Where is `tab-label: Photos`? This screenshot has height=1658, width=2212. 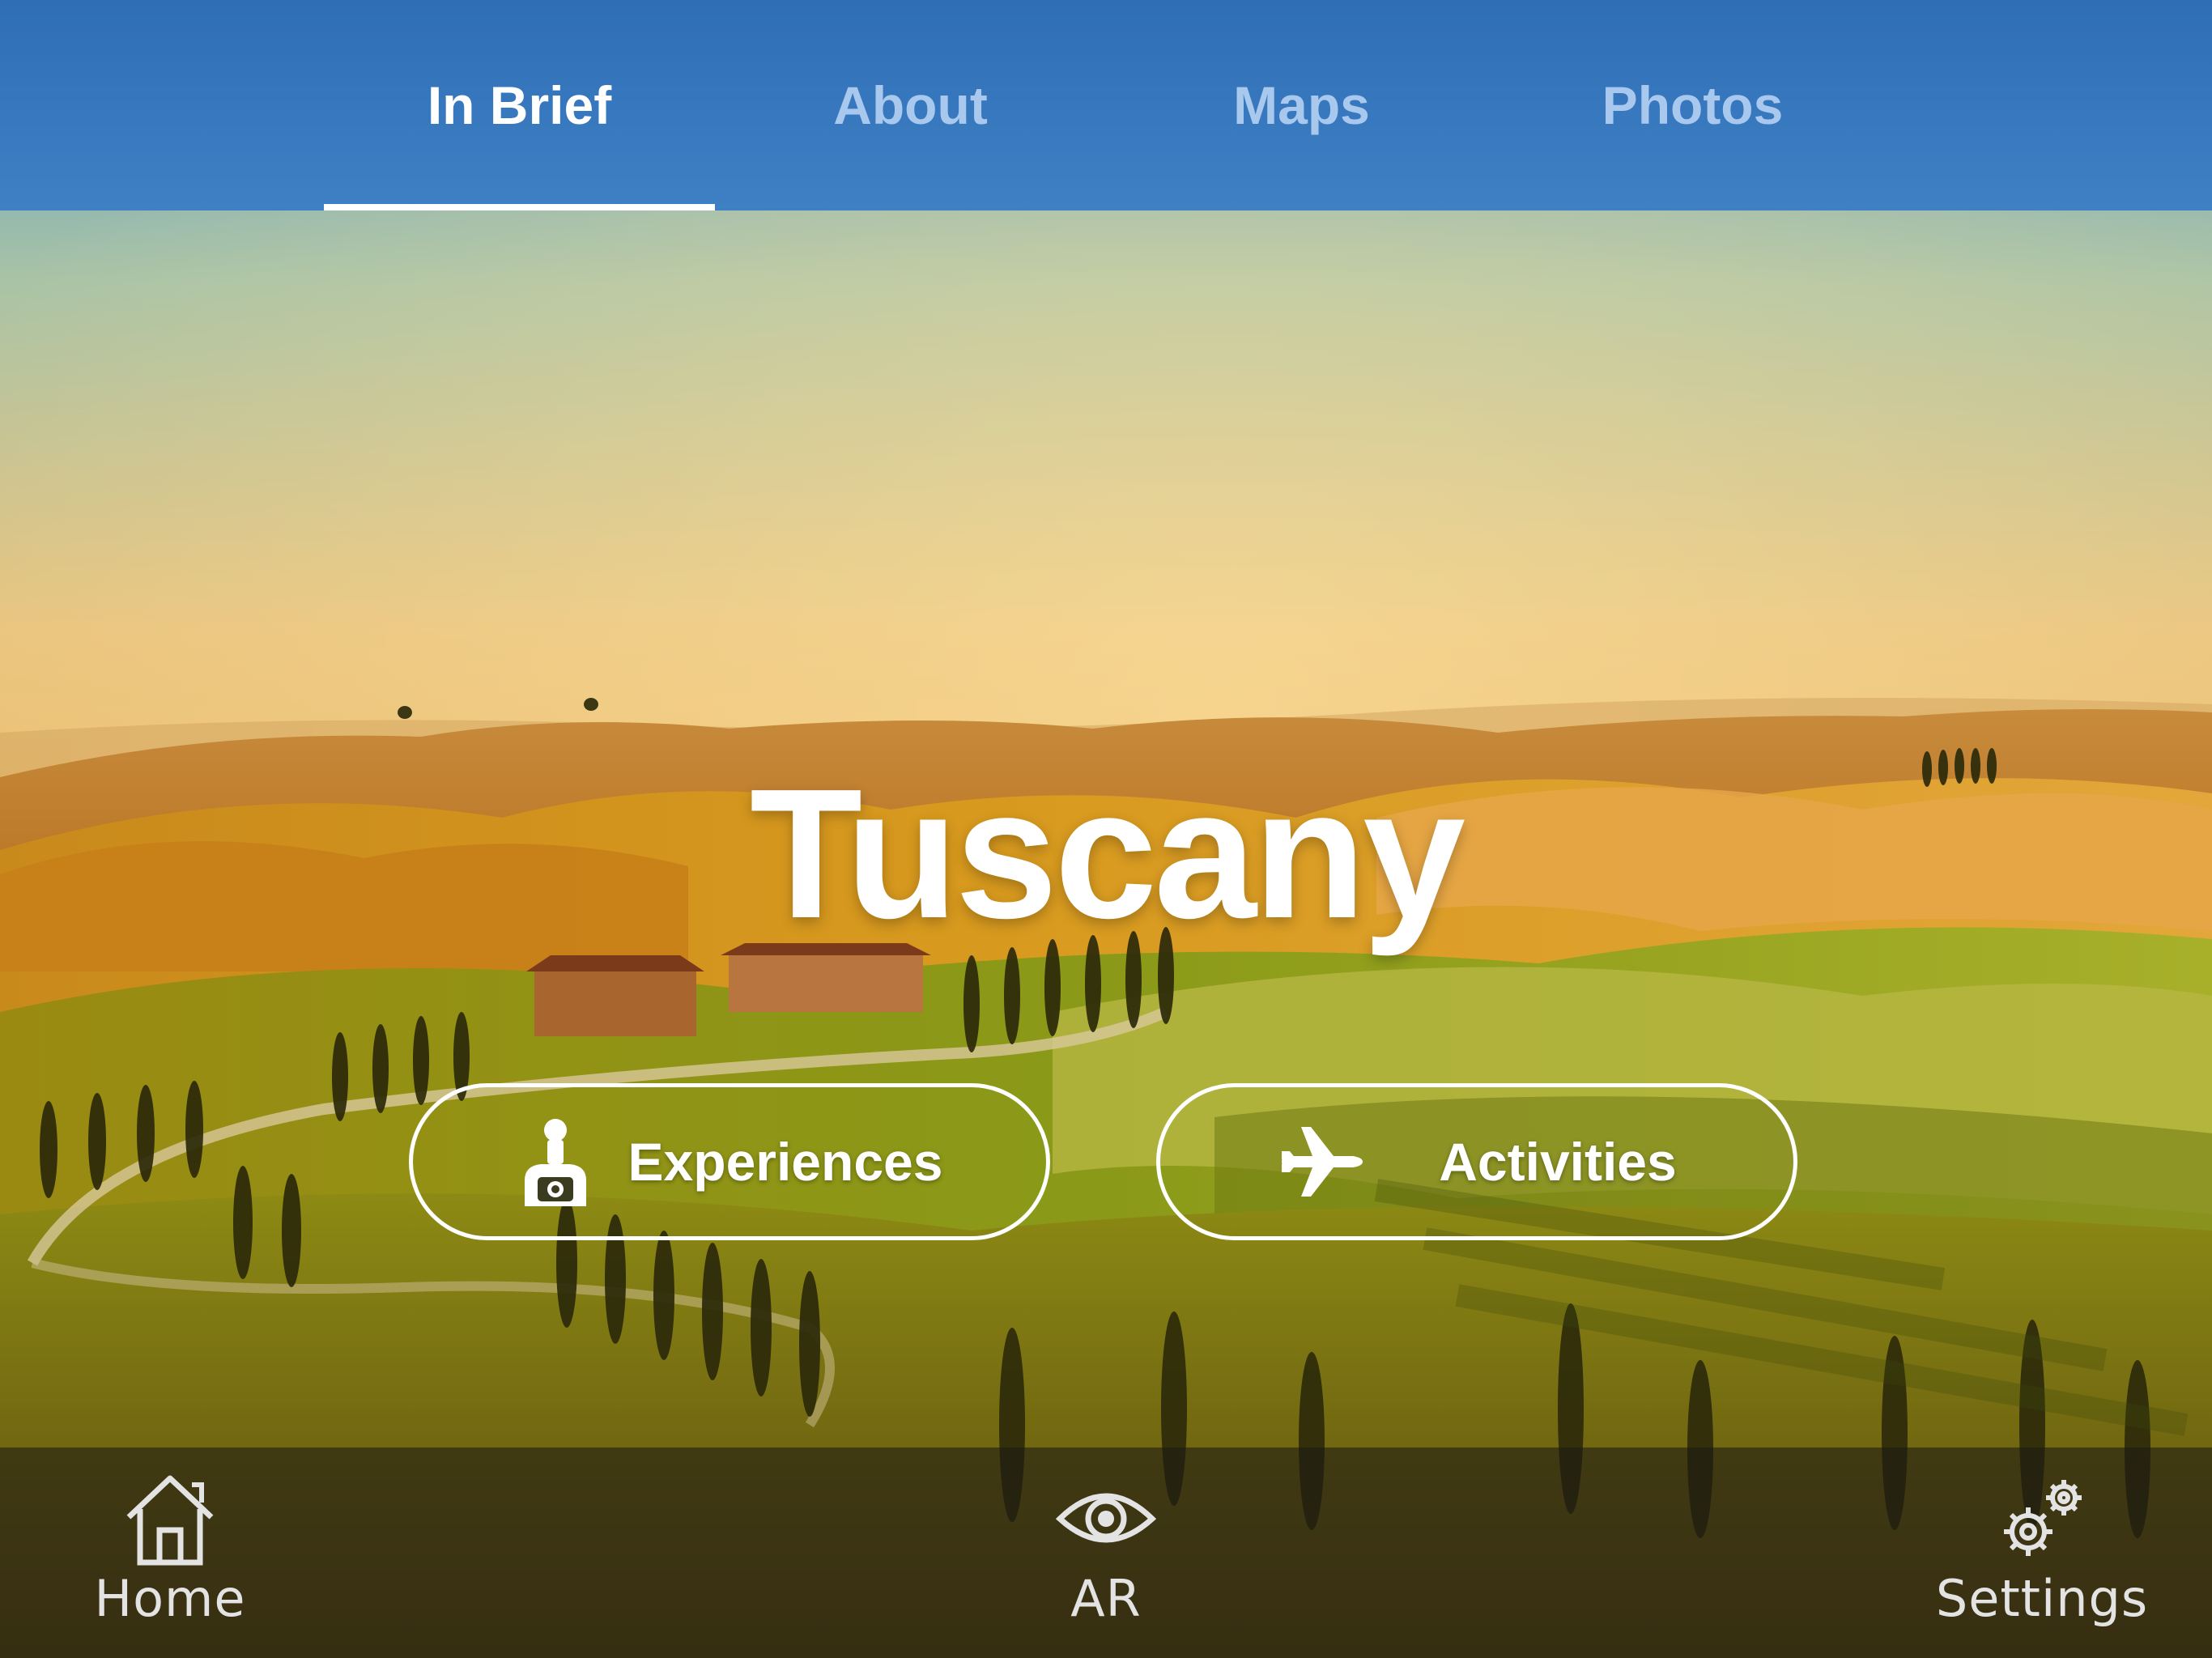
tab-label: Photos is located at coordinates (1693, 105).